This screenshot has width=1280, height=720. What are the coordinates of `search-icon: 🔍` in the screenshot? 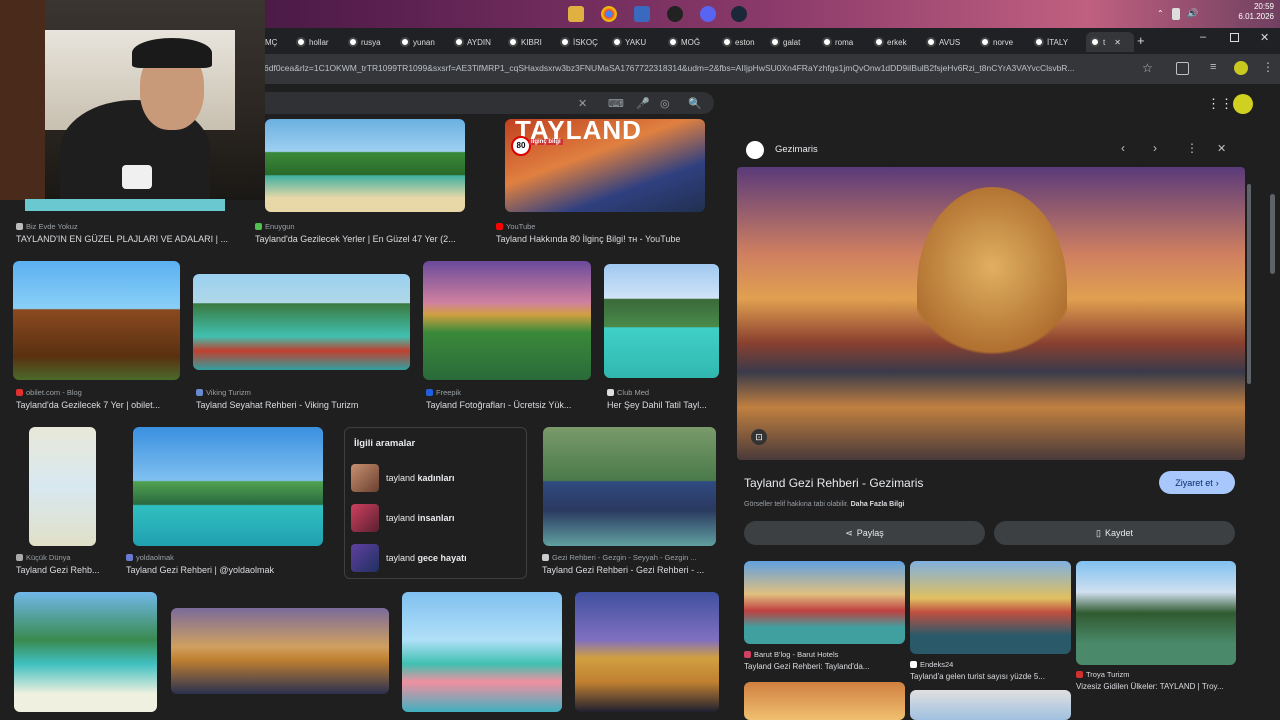 It's located at (695, 103).